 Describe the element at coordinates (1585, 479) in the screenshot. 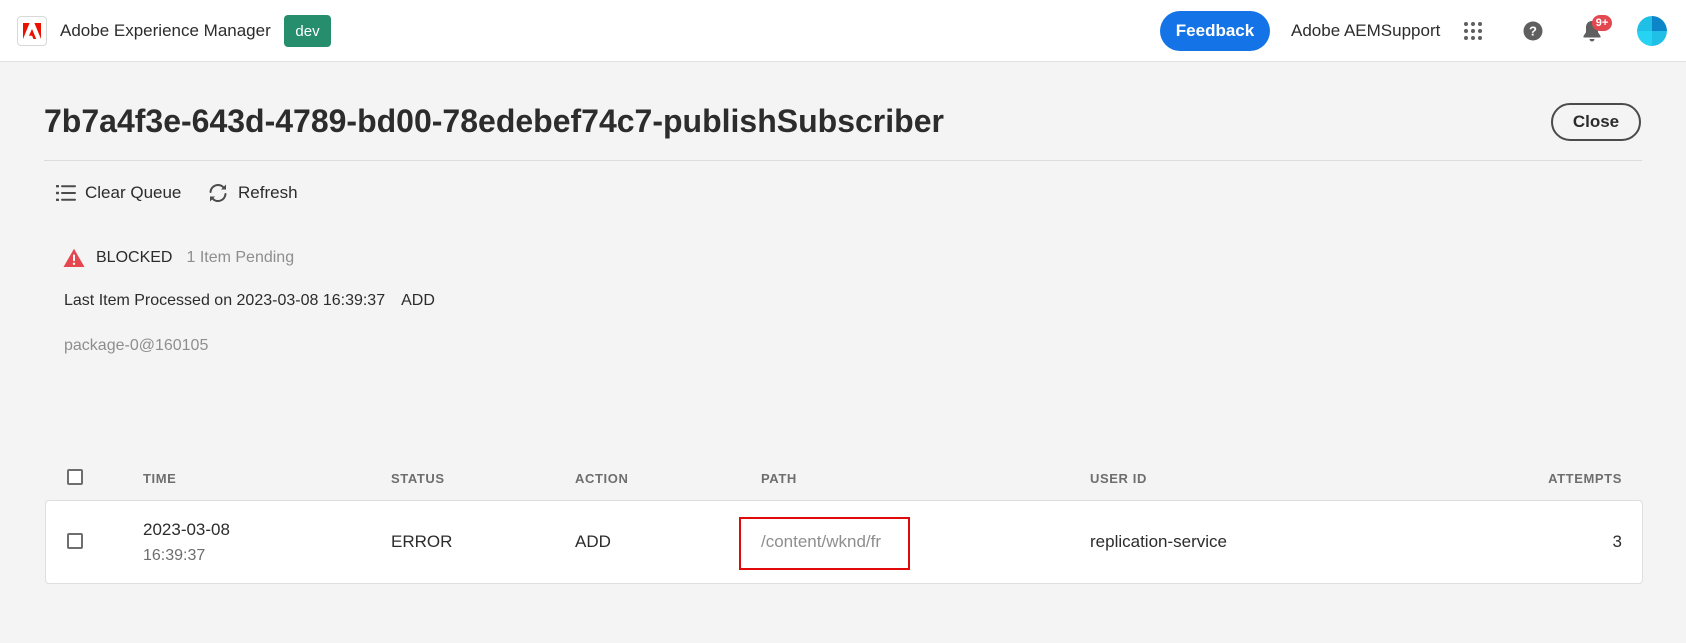

I see `column-header-attempts: ATTEMPTS` at that location.